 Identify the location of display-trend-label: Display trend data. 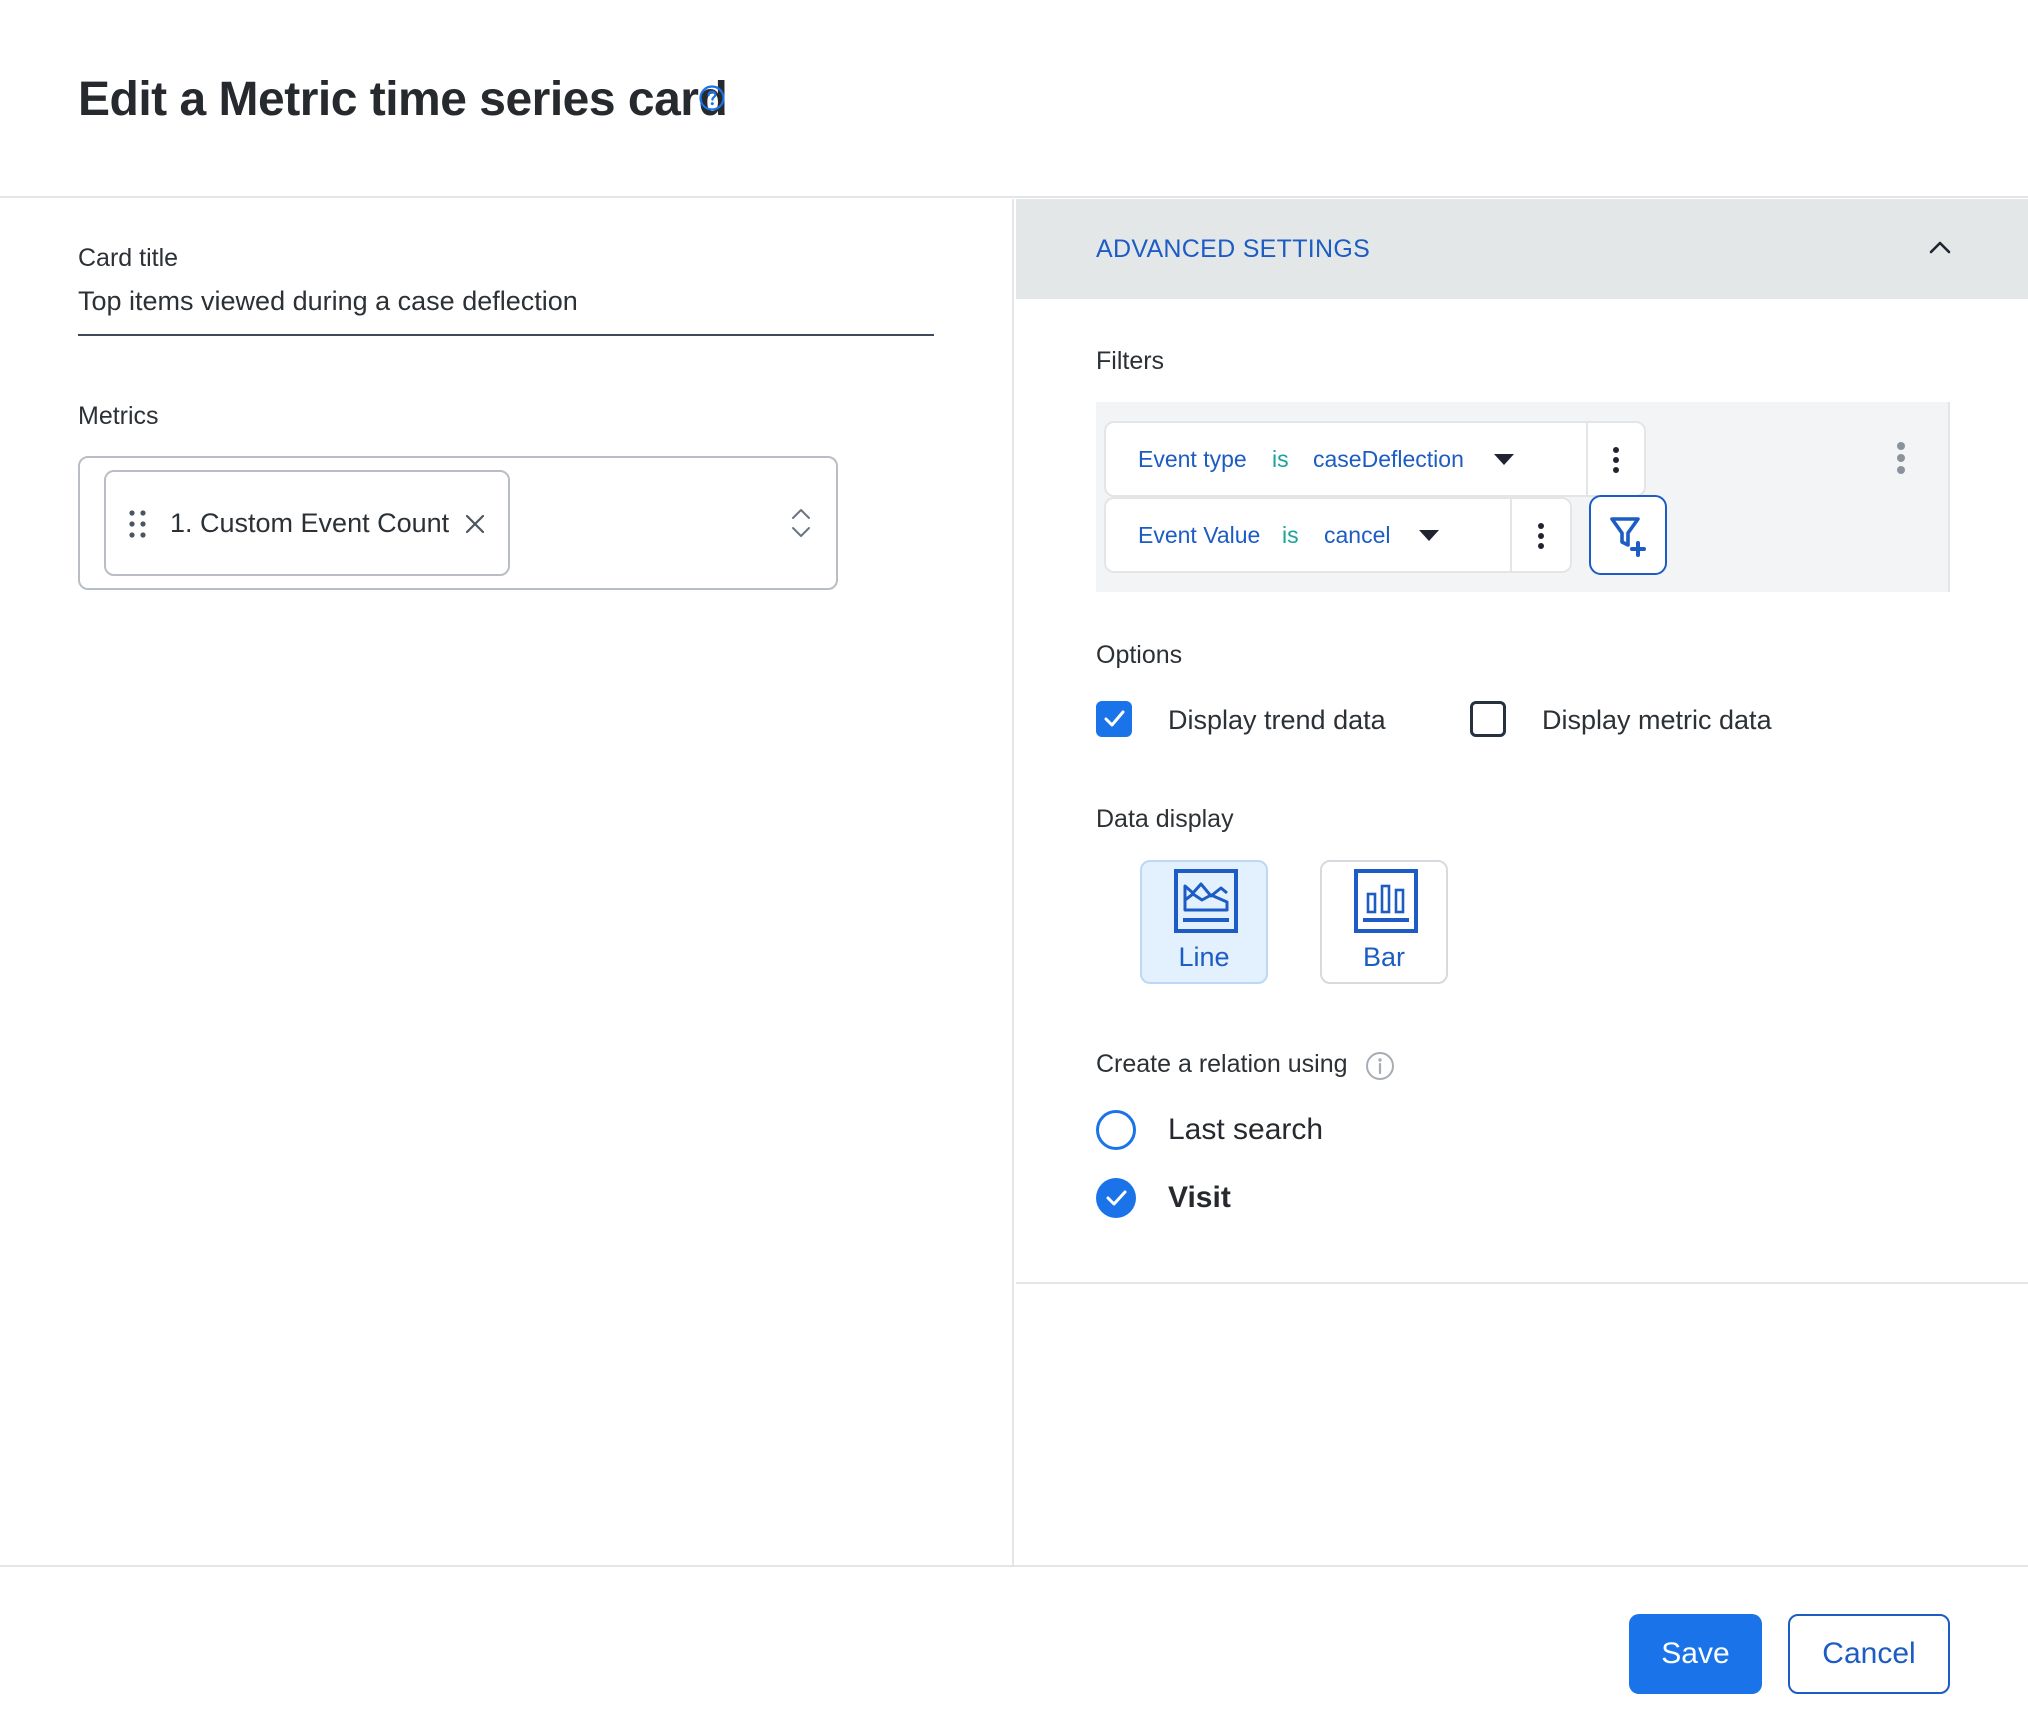
(1277, 720).